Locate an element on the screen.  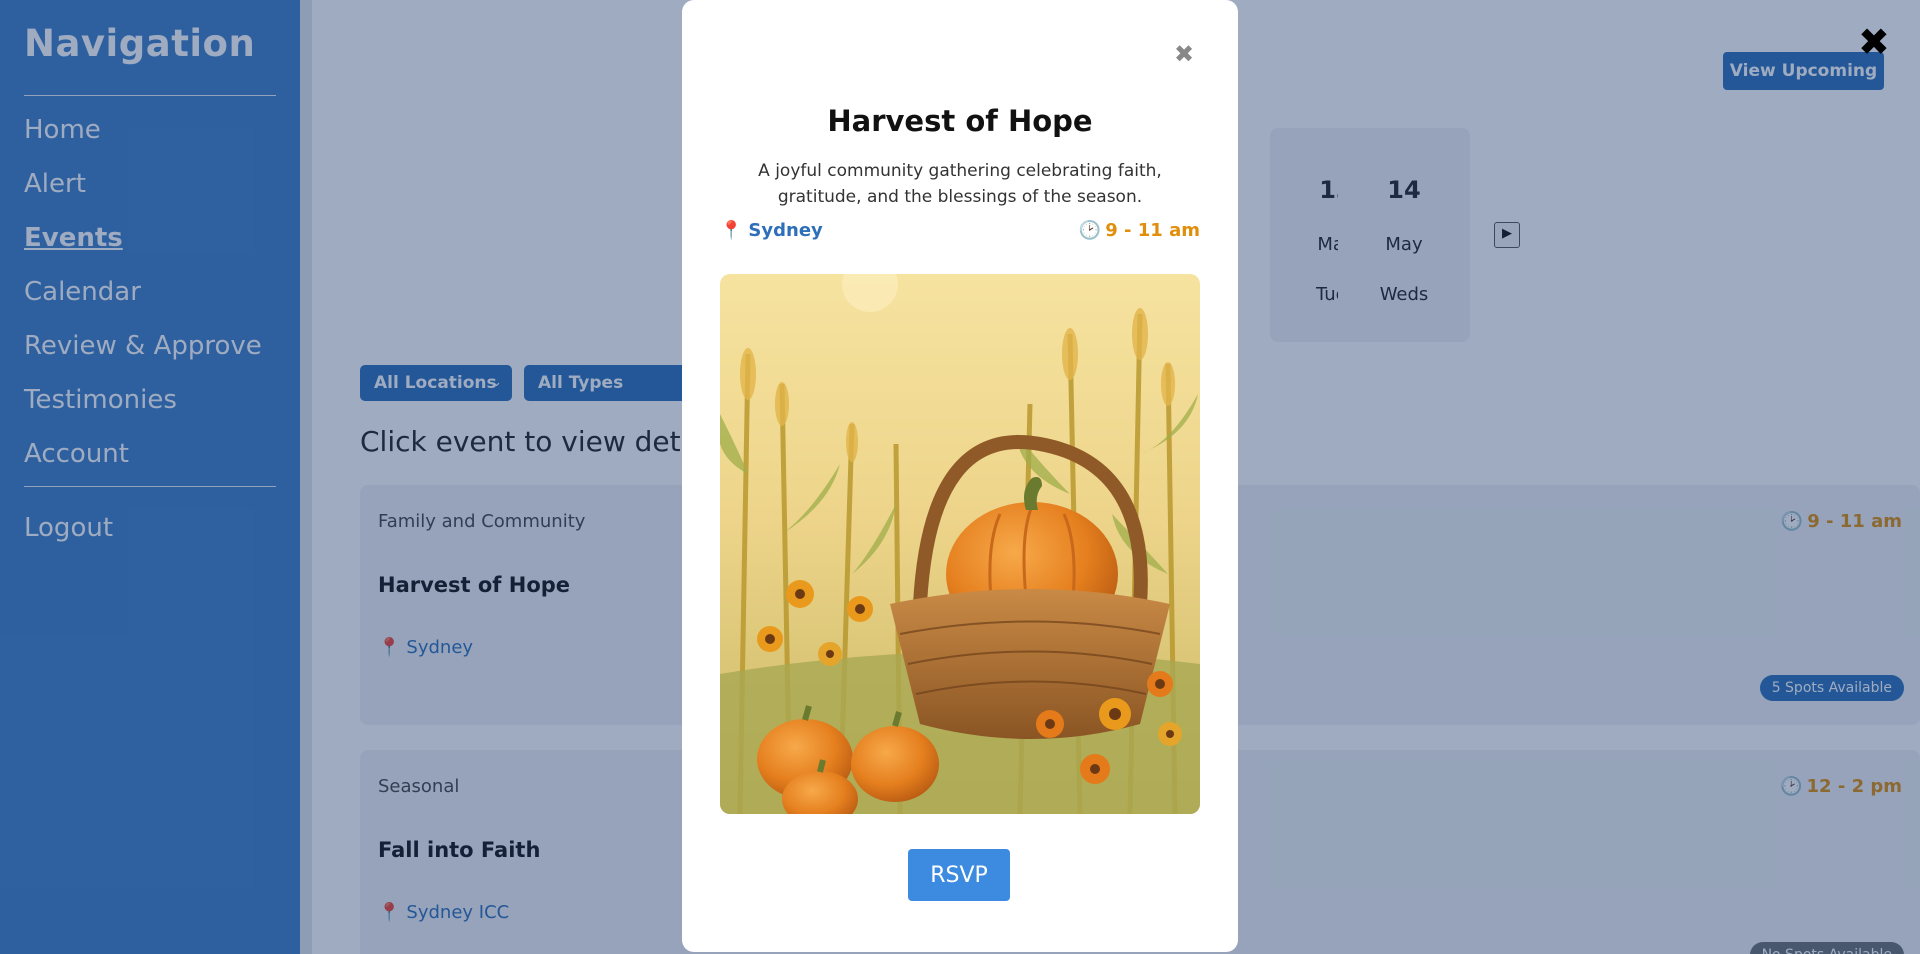
modal-location-text: Sydney is located at coordinates (785, 230).